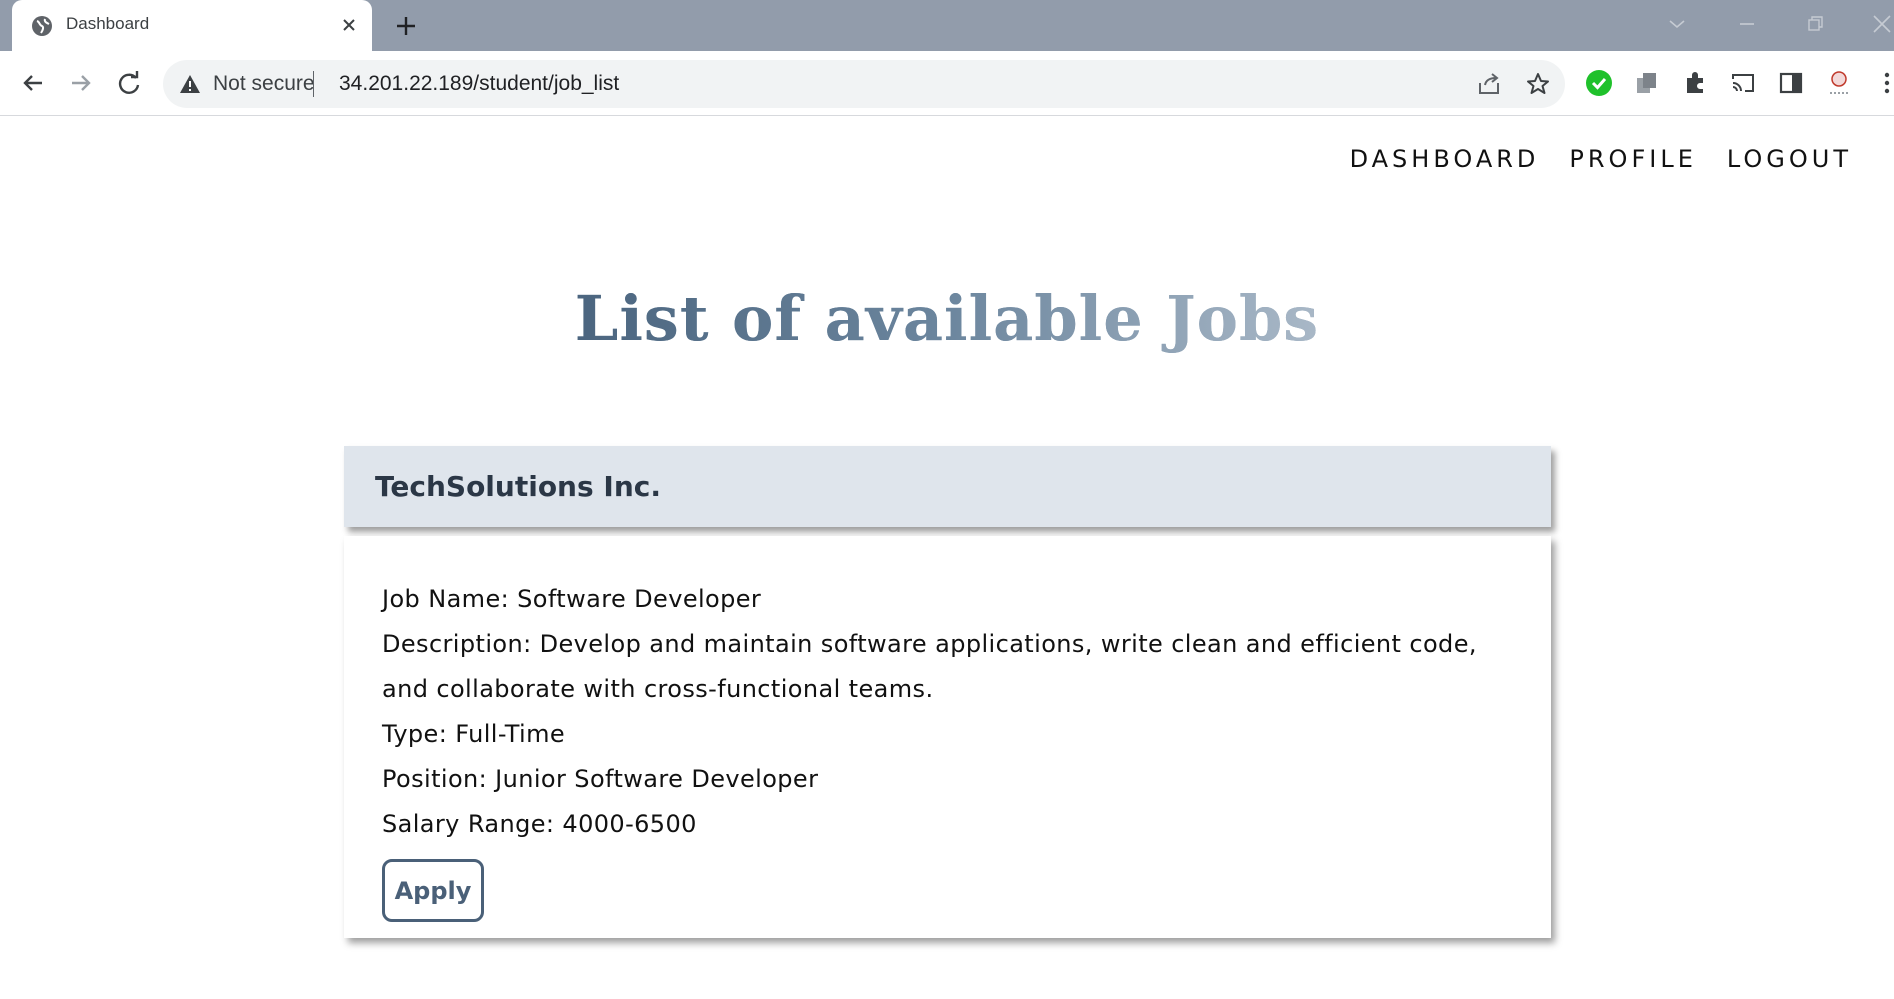 The height and width of the screenshot is (999, 1894). I want to click on site-nav: DASHBOARD PROFILE LOGOUT, so click(1601, 159).